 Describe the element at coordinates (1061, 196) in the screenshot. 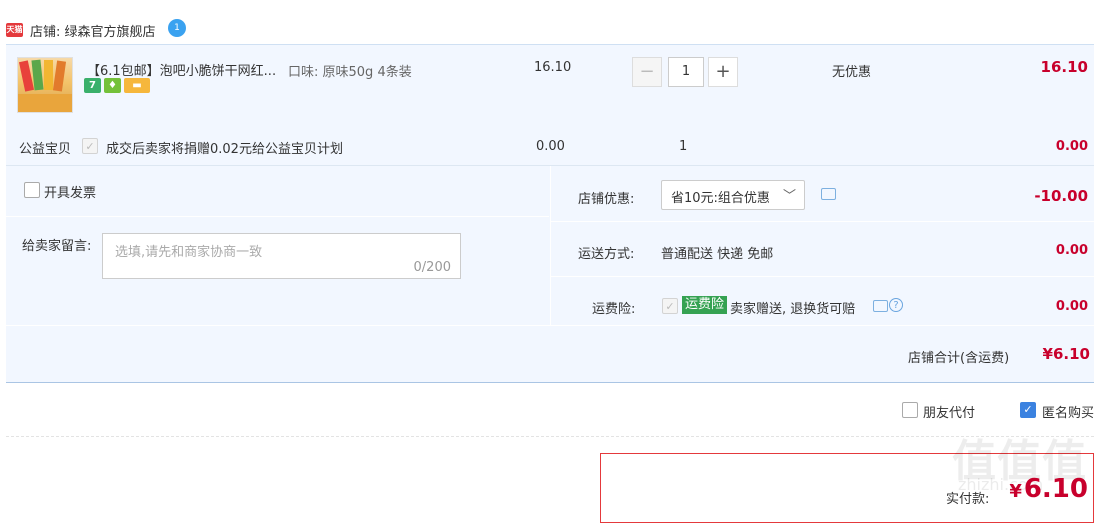

I see `shop-promo-amount: -10.00` at that location.